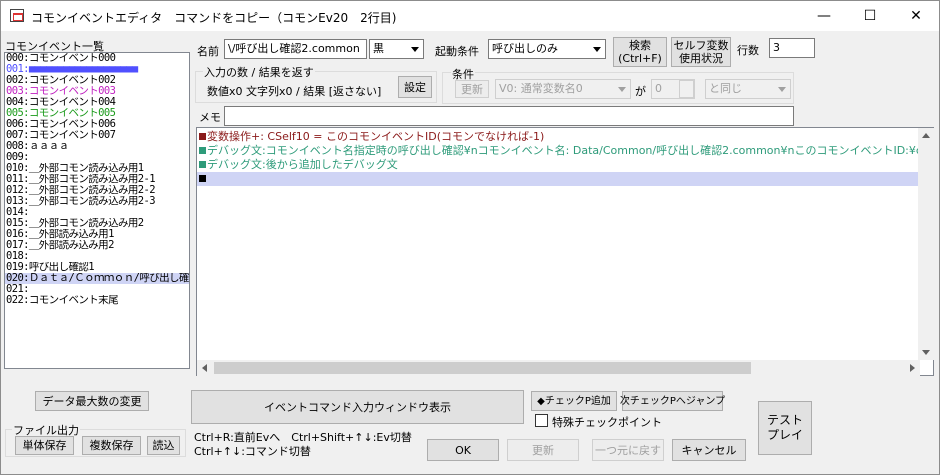  I want to click on next-checkpoint-button: 次チェックPへジャンプ, so click(672, 401).